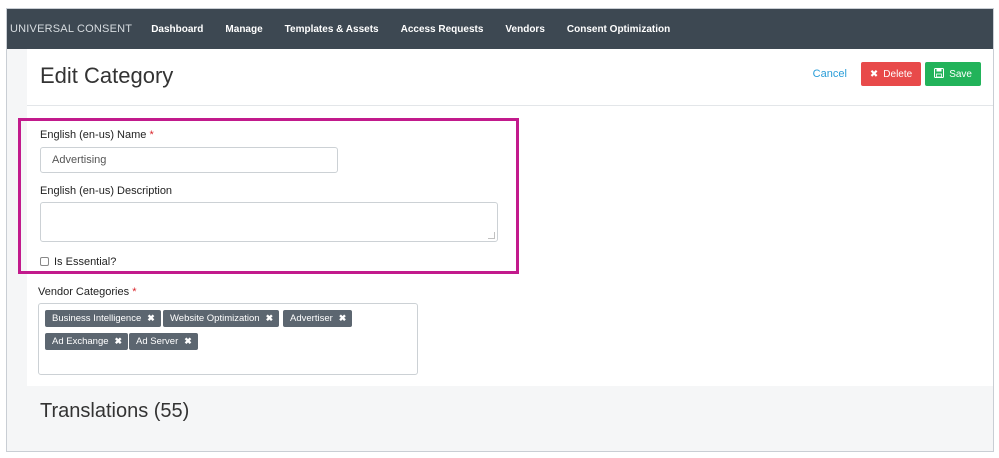 Image resolution: width=999 pixels, height=458 pixels. Describe the element at coordinates (510, 105) in the screenshot. I see `header-divider` at that location.